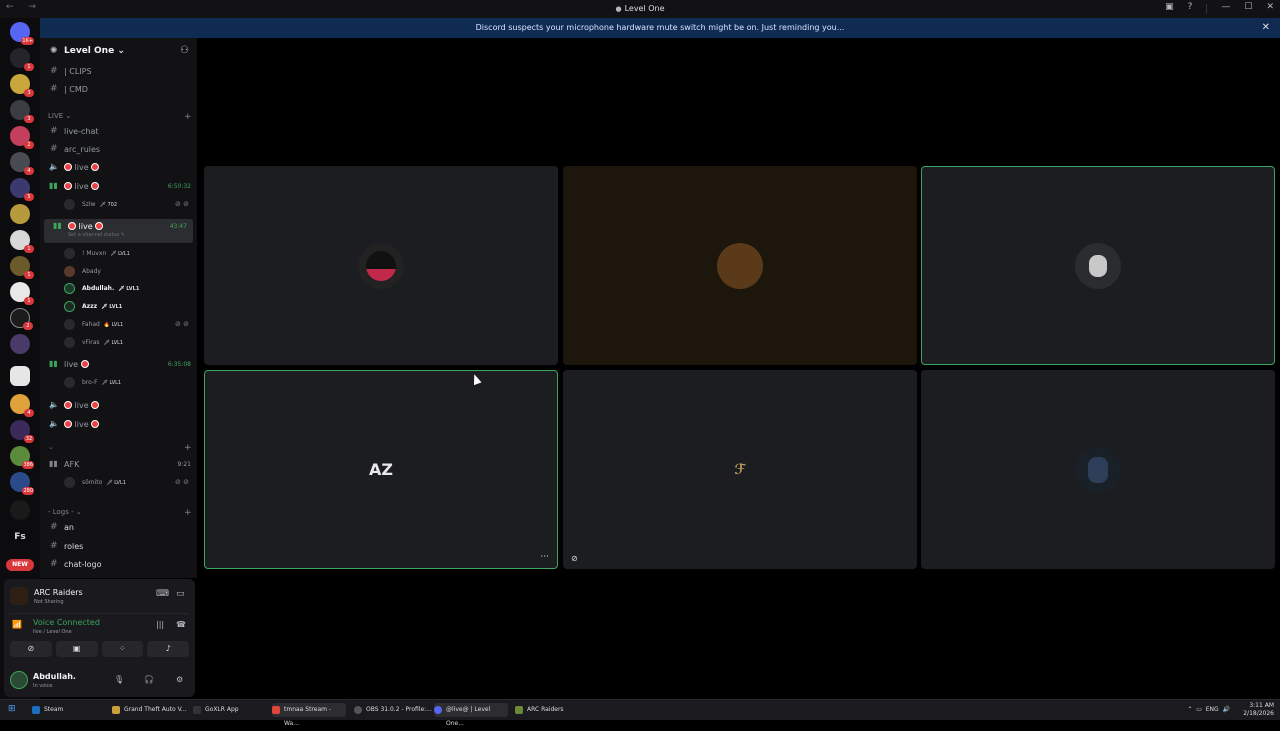 The height and width of the screenshot is (731, 1280). Describe the element at coordinates (118, 325) in the screenshot. I see `voice-member: Fahad 🔥 LVL1 ⊘ ⊘` at that location.